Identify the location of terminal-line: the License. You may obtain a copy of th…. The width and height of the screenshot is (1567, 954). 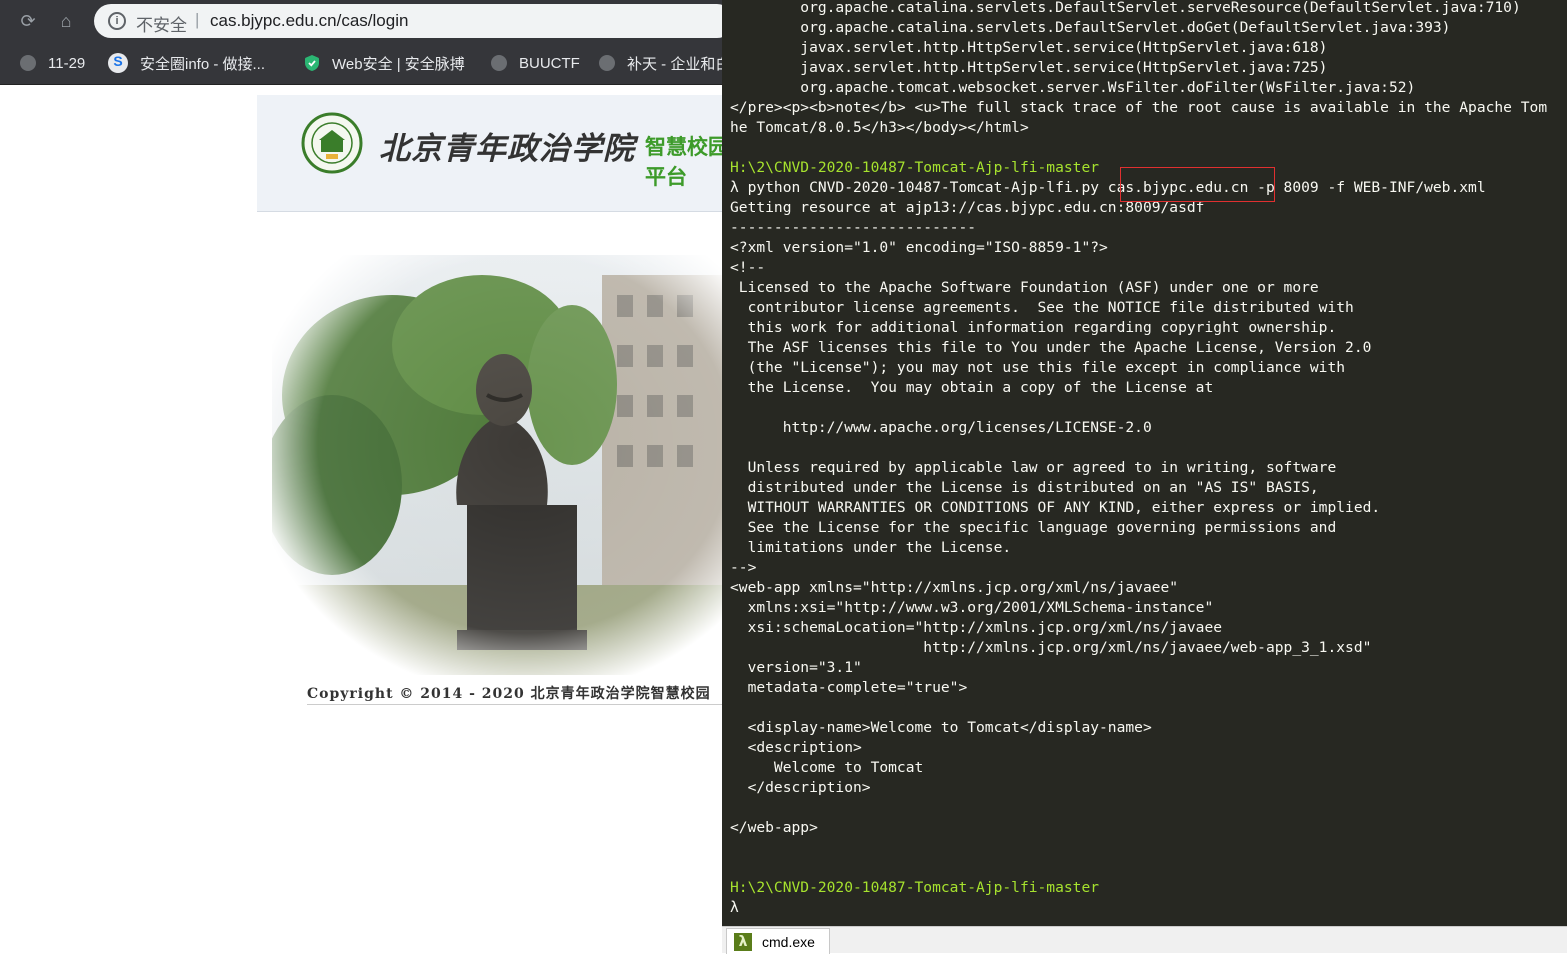
(972, 387).